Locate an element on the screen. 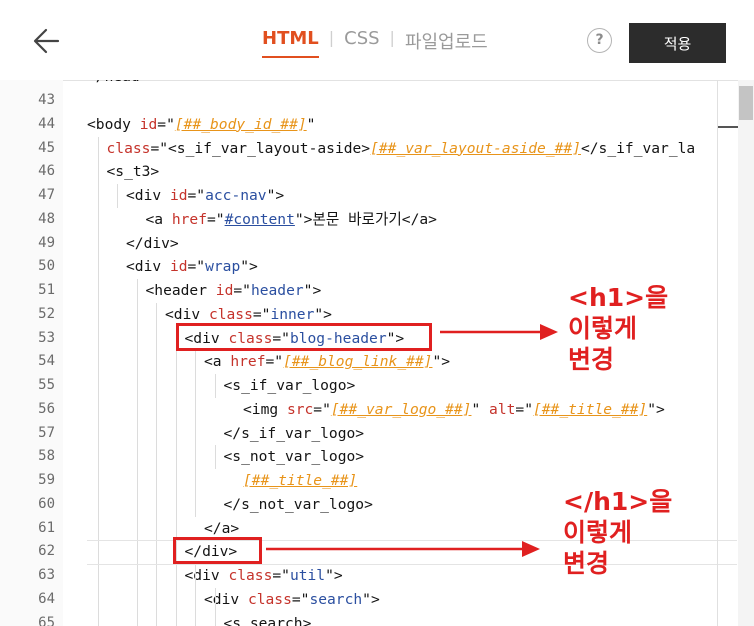  tab-css: CSS is located at coordinates (361, 42).